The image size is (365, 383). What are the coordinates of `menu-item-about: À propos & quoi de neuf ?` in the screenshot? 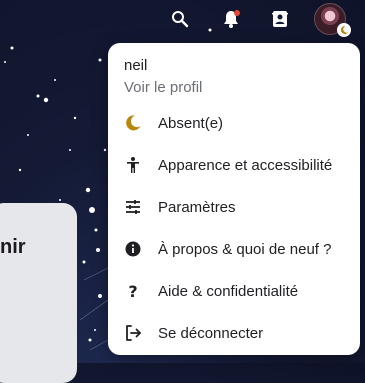 It's located at (234, 249).